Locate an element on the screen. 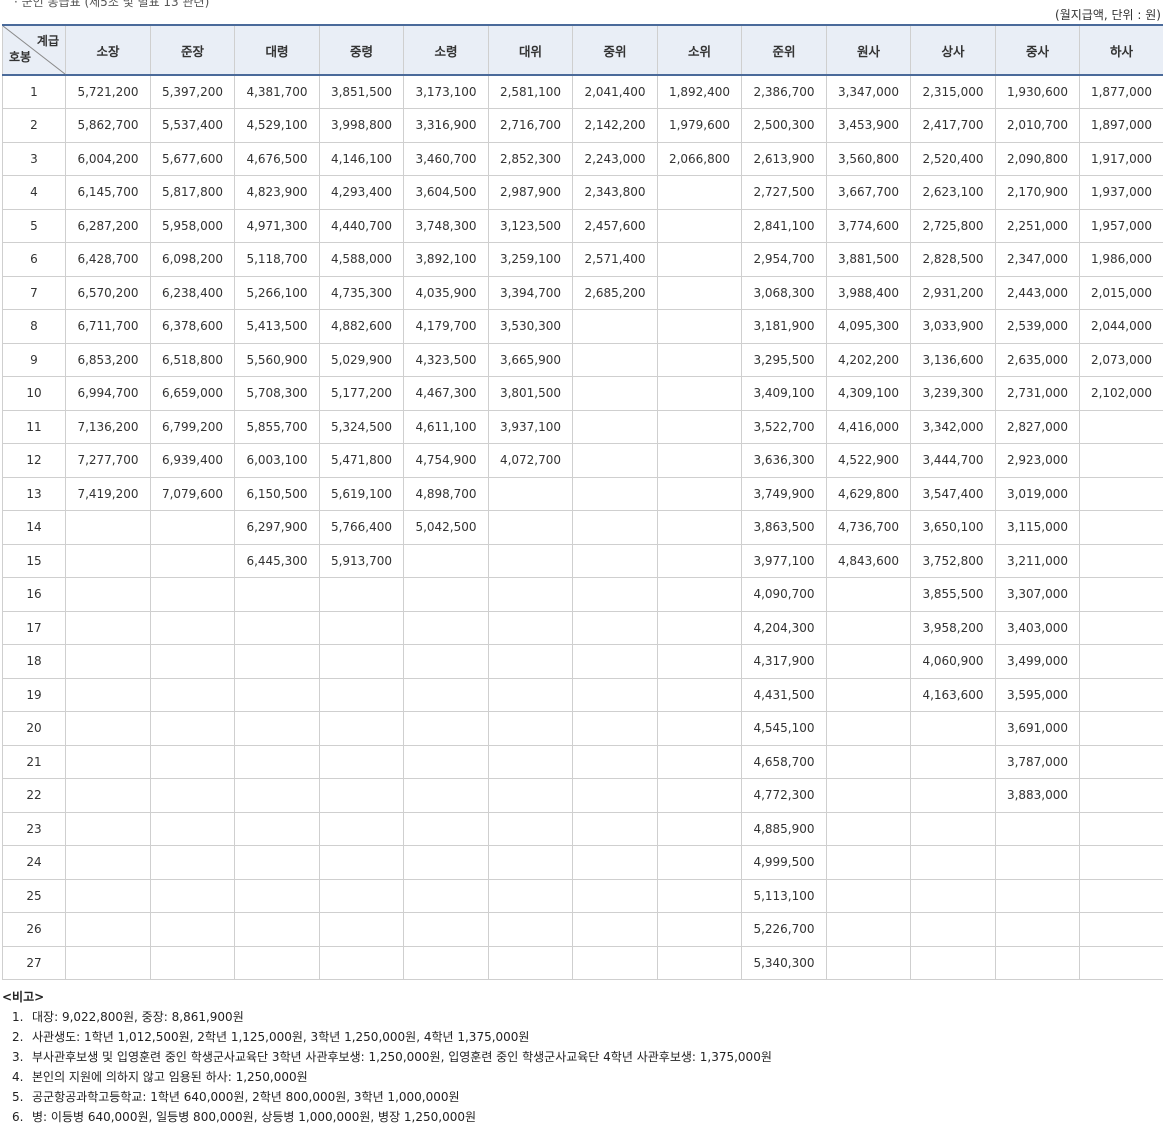 This screenshot has height=1128, width=1163. salary-cell: 1,979,600 is located at coordinates (699, 125).